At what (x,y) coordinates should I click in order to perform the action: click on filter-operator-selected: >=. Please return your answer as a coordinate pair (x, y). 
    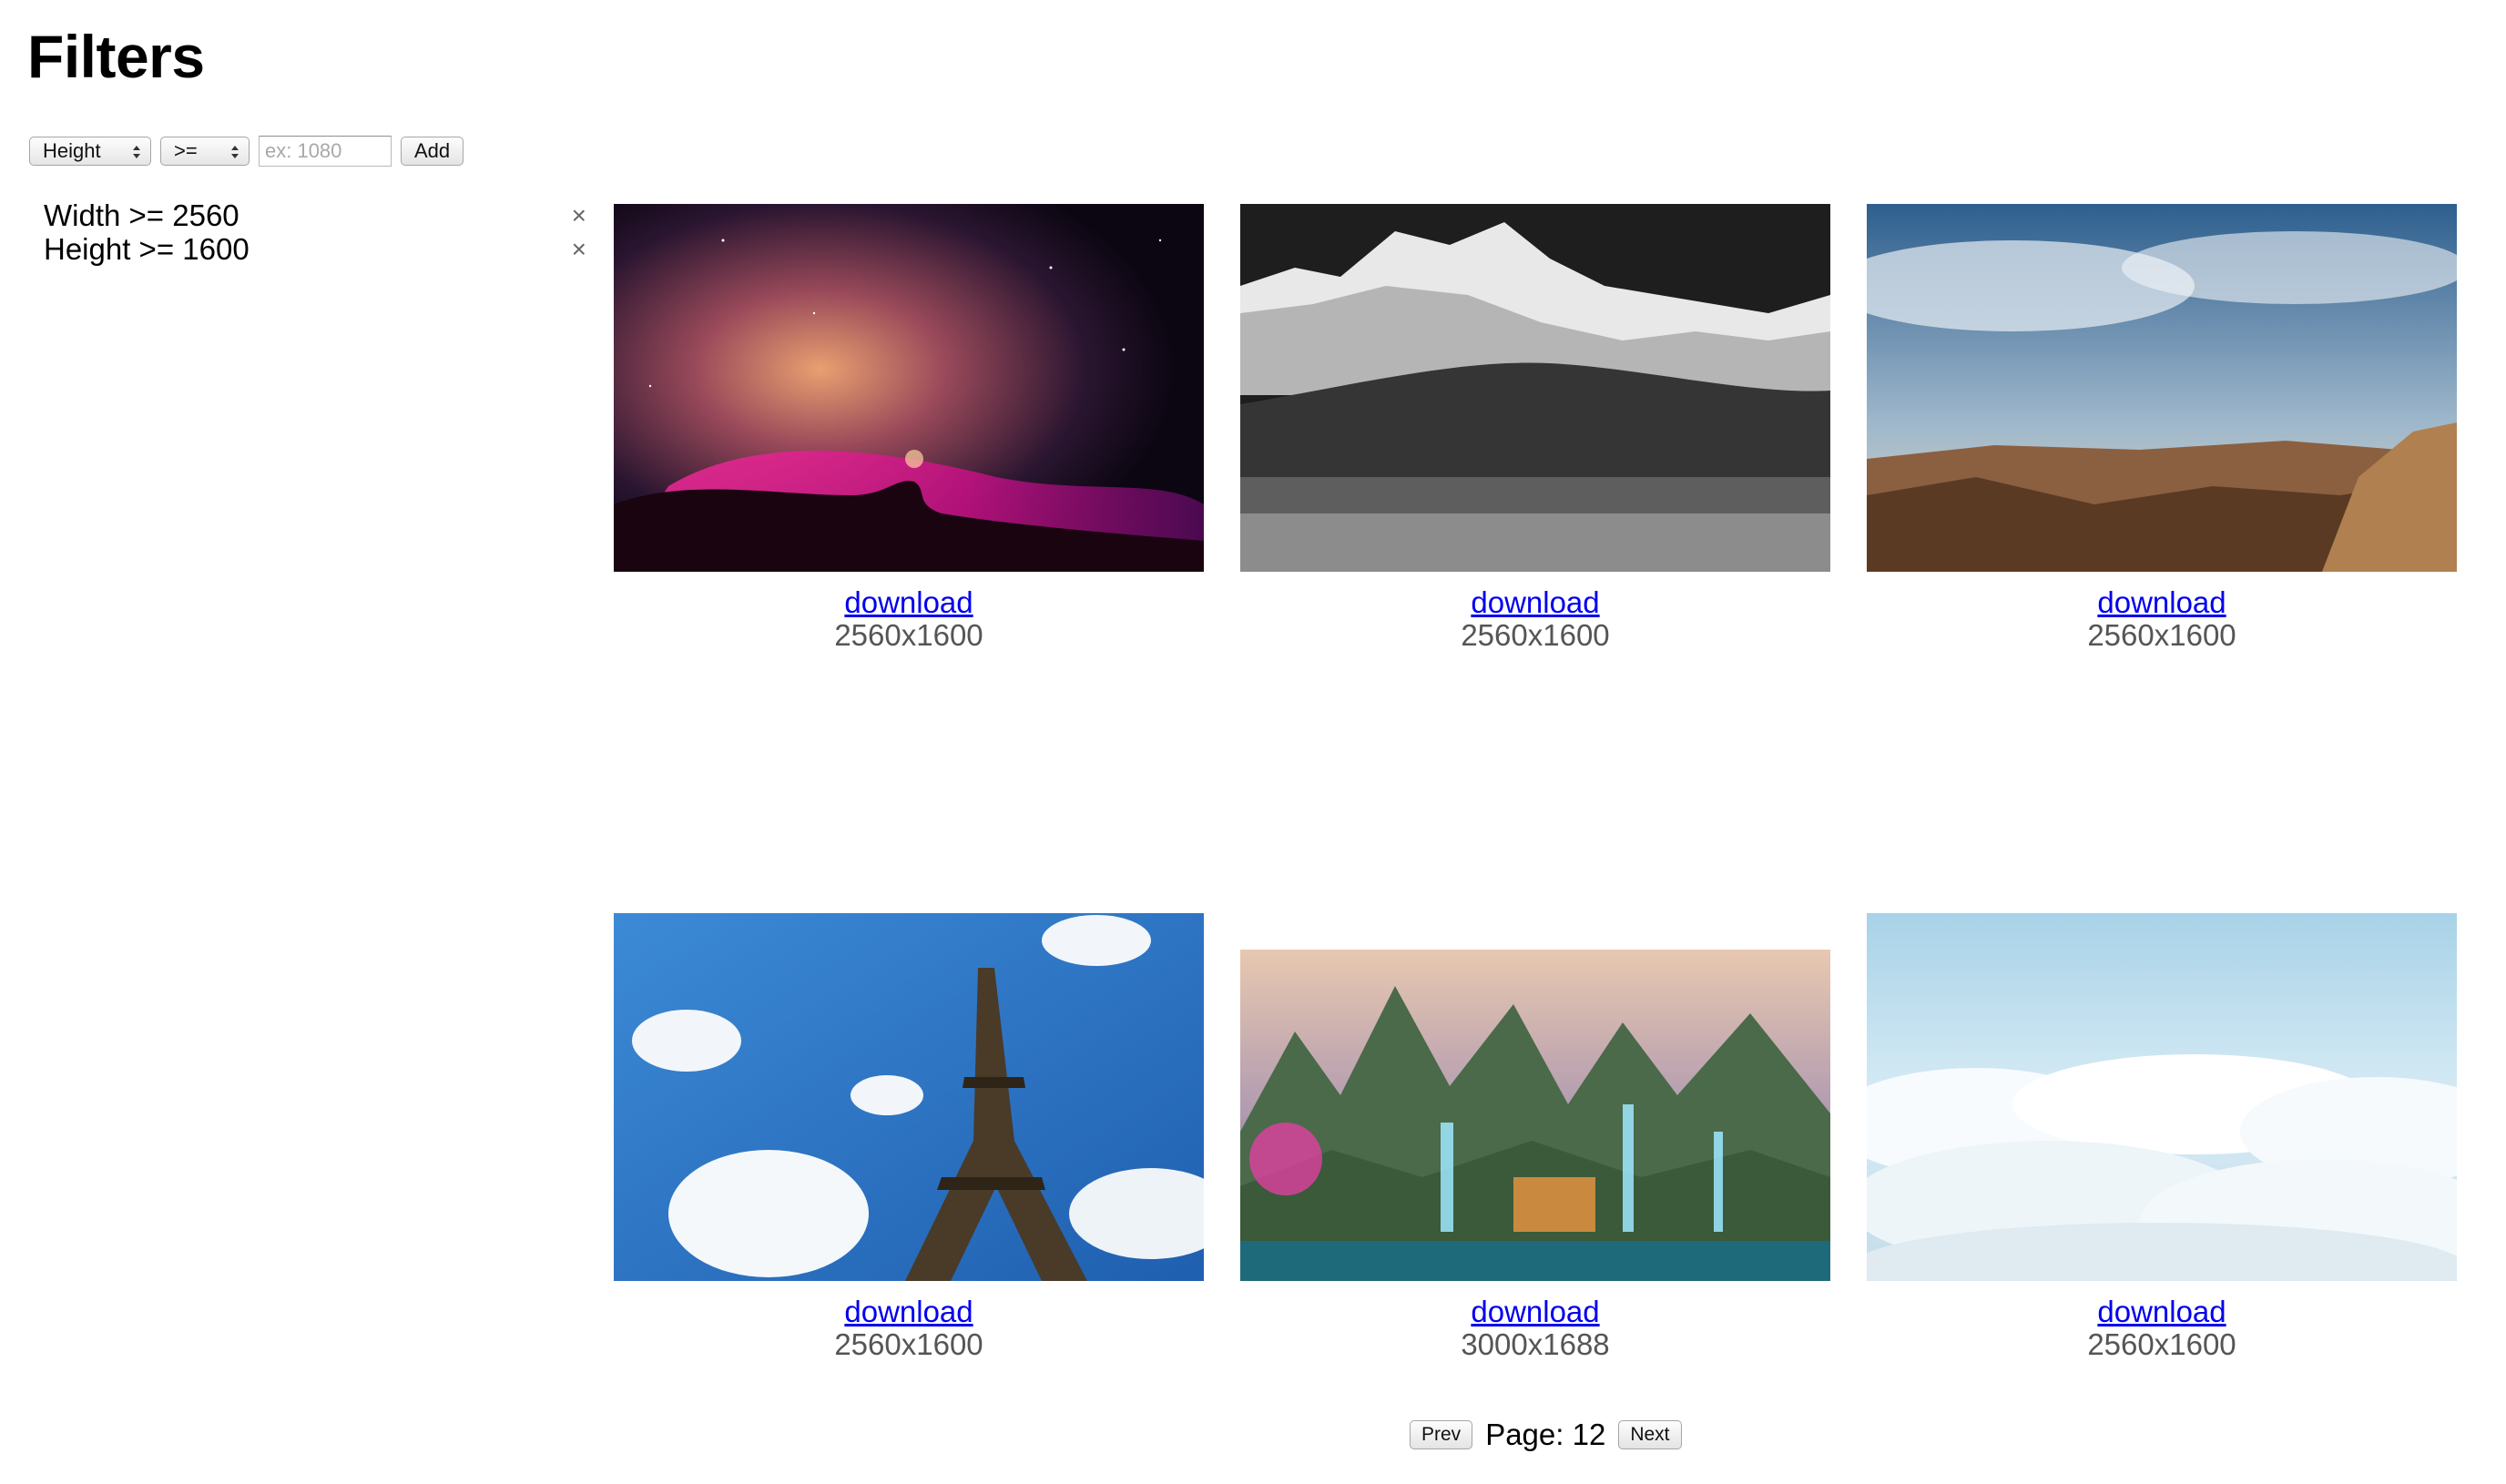
    Looking at the image, I should click on (186, 150).